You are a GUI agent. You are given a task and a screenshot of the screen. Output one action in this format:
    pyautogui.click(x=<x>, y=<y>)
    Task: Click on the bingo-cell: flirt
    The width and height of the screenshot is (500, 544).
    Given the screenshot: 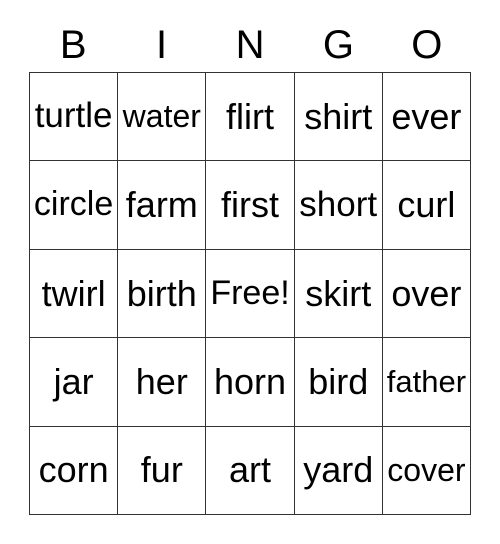 What is the action you would take?
    pyautogui.click(x=250, y=117)
    